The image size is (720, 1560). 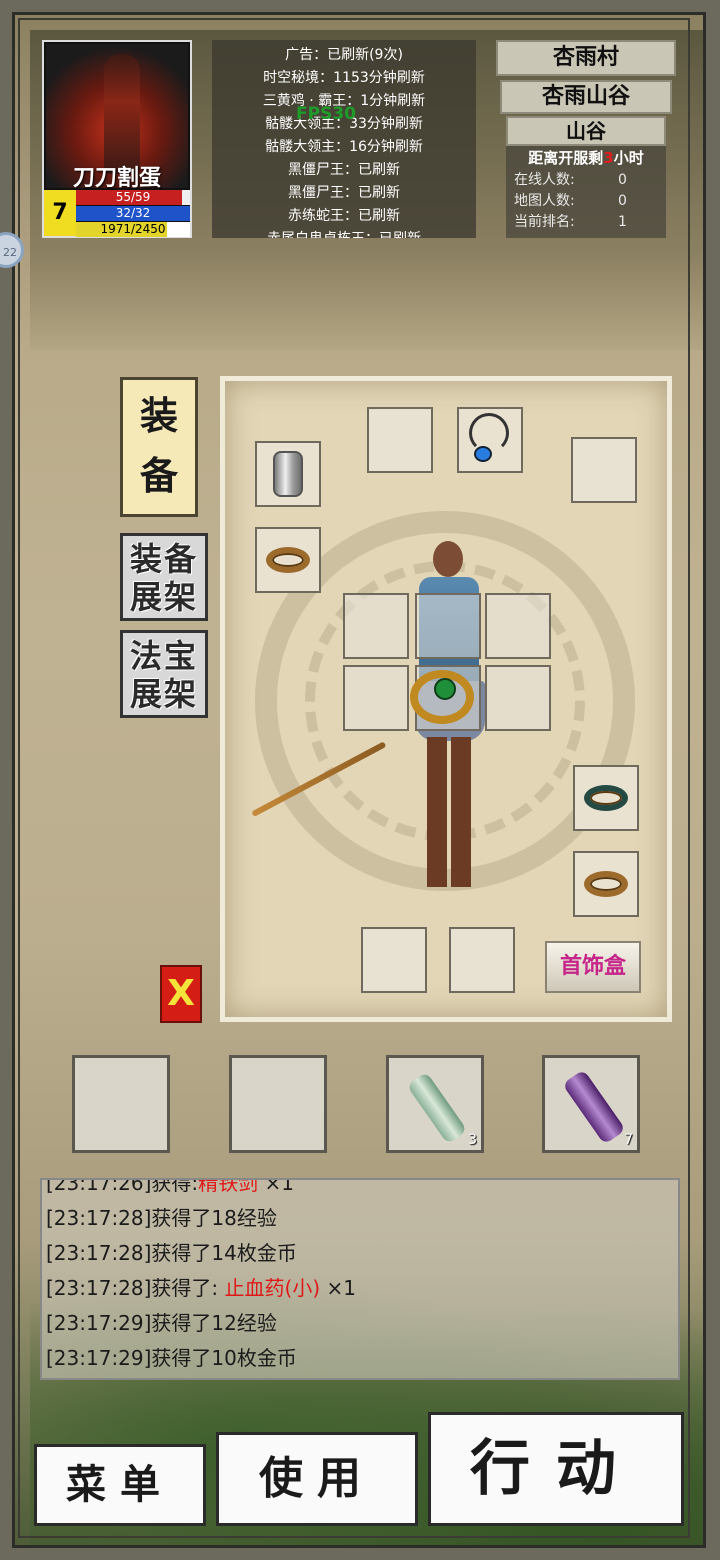 I want to click on exp-bar: 1971/2450, so click(x=133, y=229).